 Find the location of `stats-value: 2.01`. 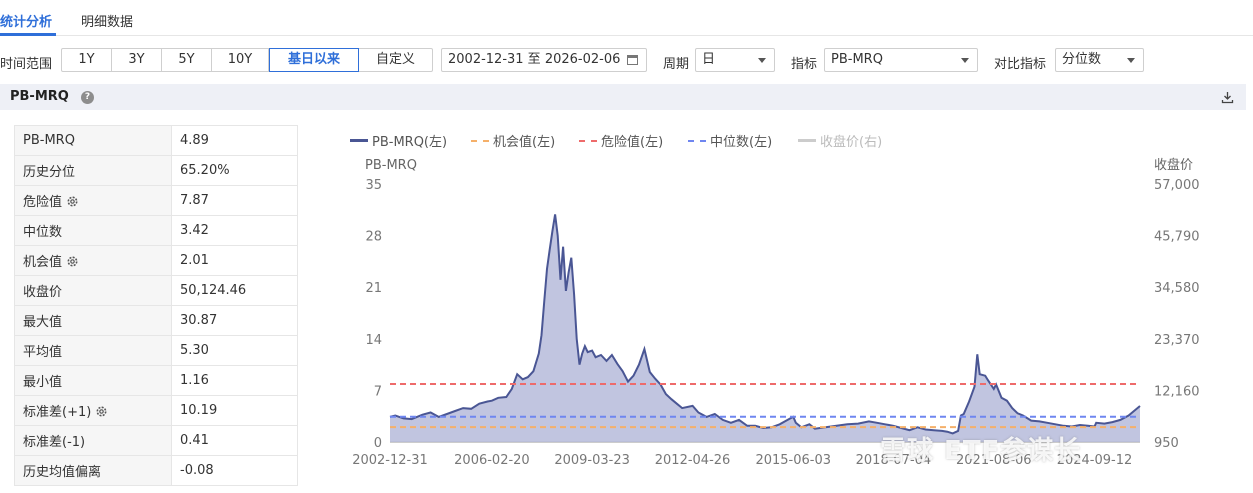

stats-value: 2.01 is located at coordinates (234, 260).